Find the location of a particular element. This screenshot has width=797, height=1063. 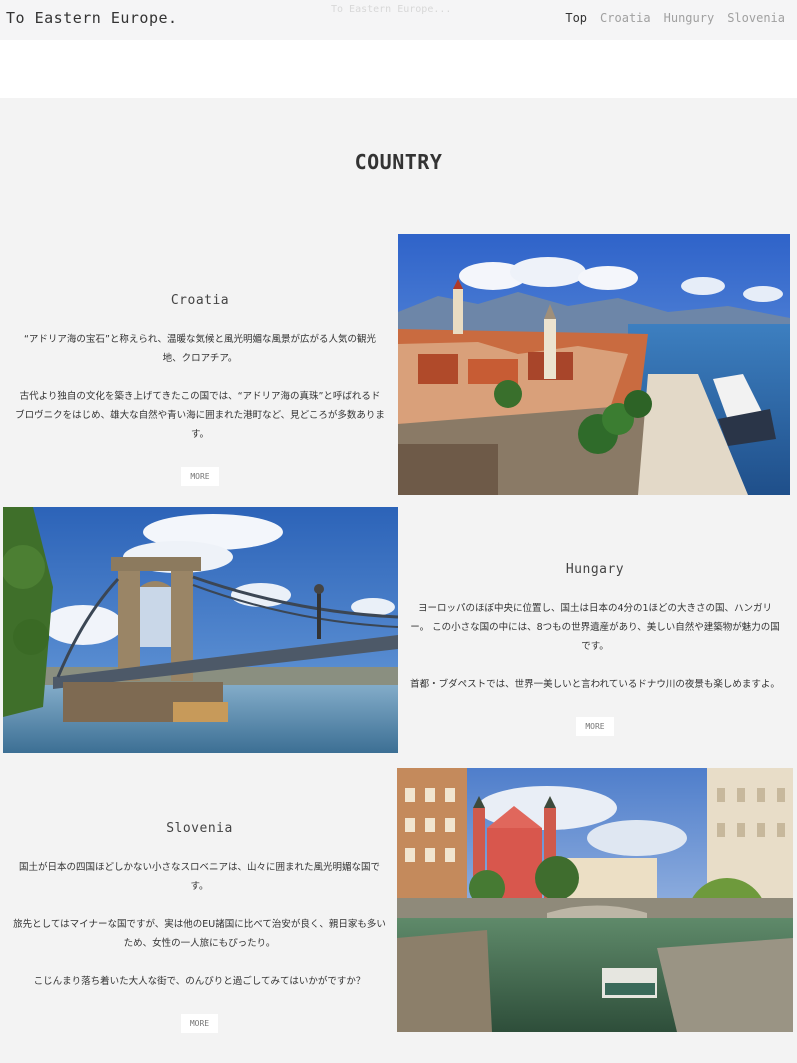

section-title: COUNTRY is located at coordinates (398, 162).